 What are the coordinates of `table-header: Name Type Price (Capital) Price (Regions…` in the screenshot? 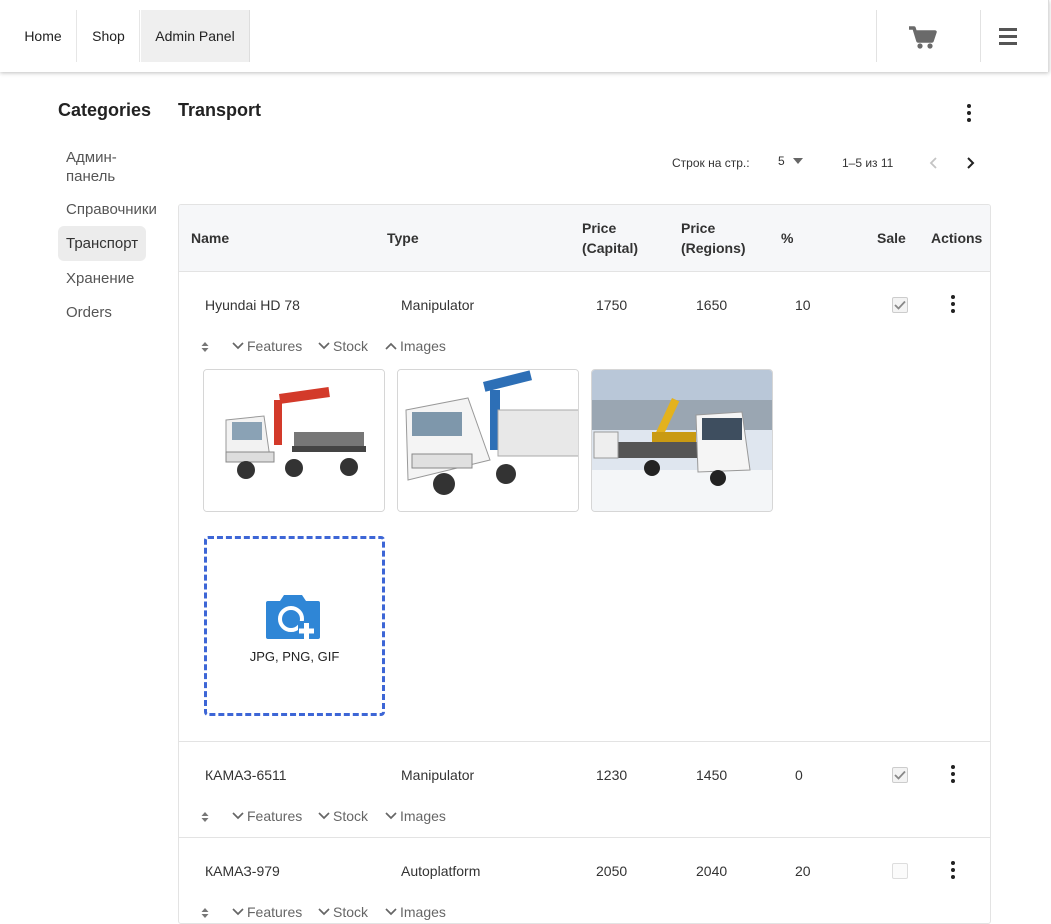 It's located at (584, 238).